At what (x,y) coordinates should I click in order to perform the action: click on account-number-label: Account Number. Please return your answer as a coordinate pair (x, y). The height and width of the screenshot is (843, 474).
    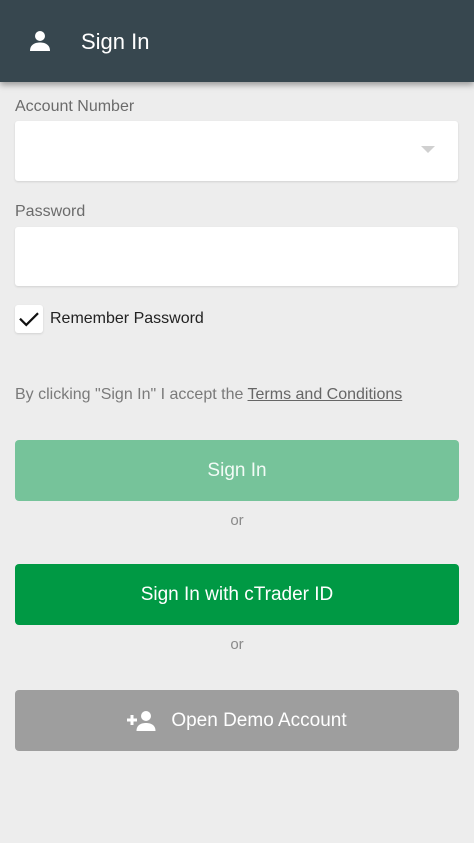
    Looking at the image, I should click on (75, 106).